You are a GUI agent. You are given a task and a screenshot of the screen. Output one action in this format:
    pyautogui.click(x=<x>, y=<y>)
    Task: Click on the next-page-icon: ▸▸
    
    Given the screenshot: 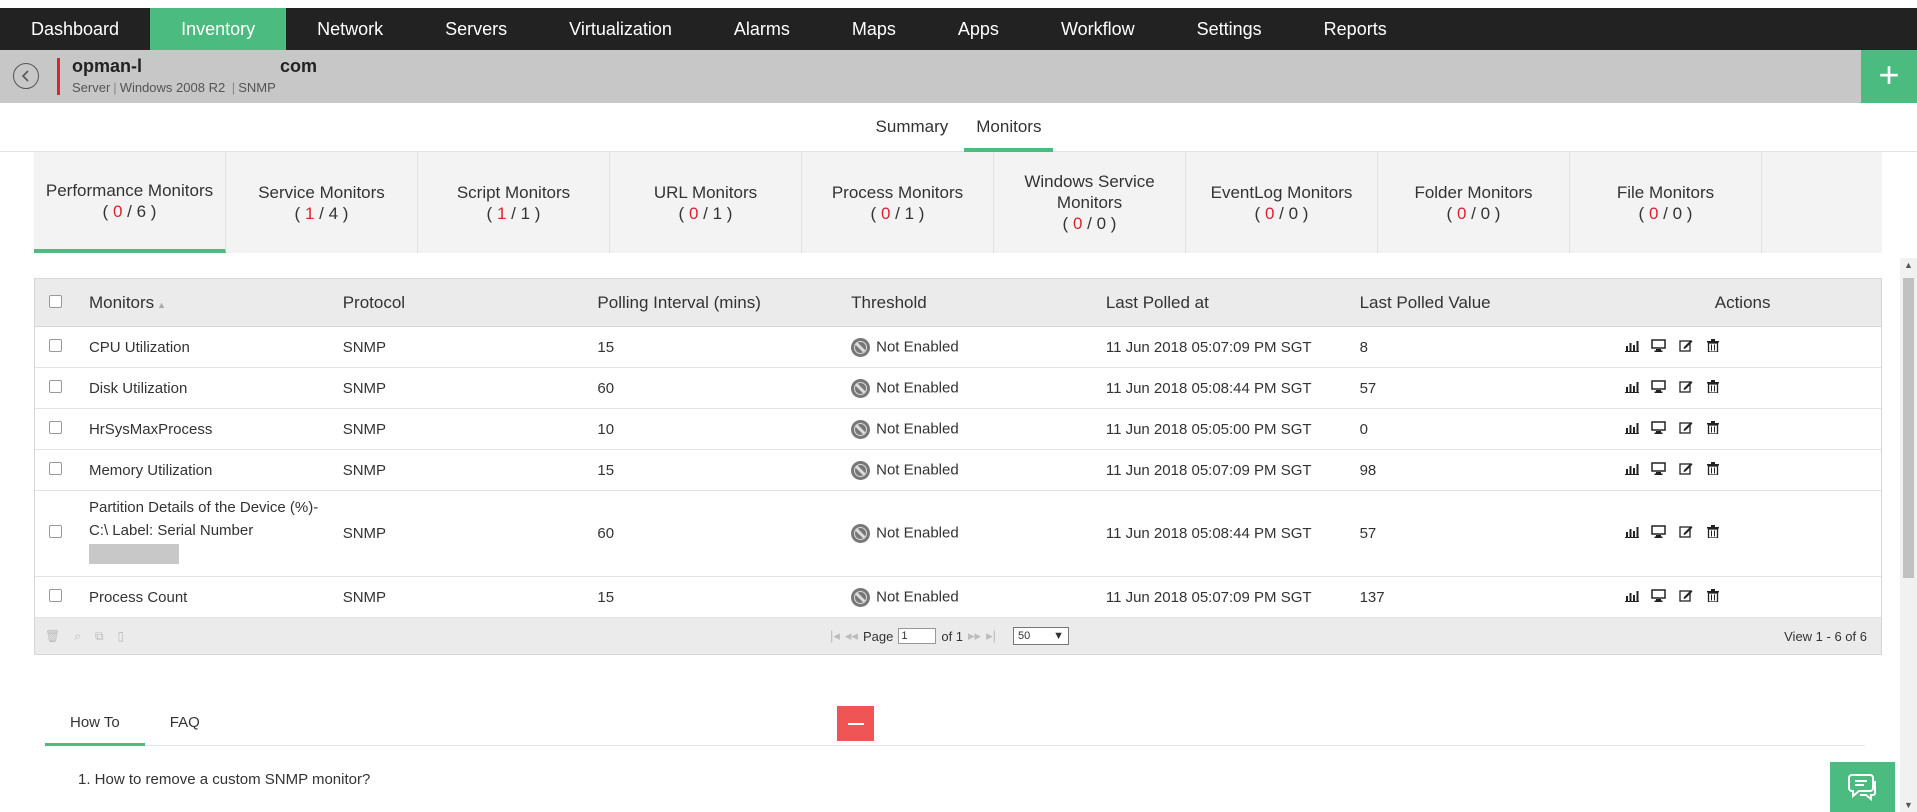 What is the action you would take?
    pyautogui.click(x=974, y=636)
    